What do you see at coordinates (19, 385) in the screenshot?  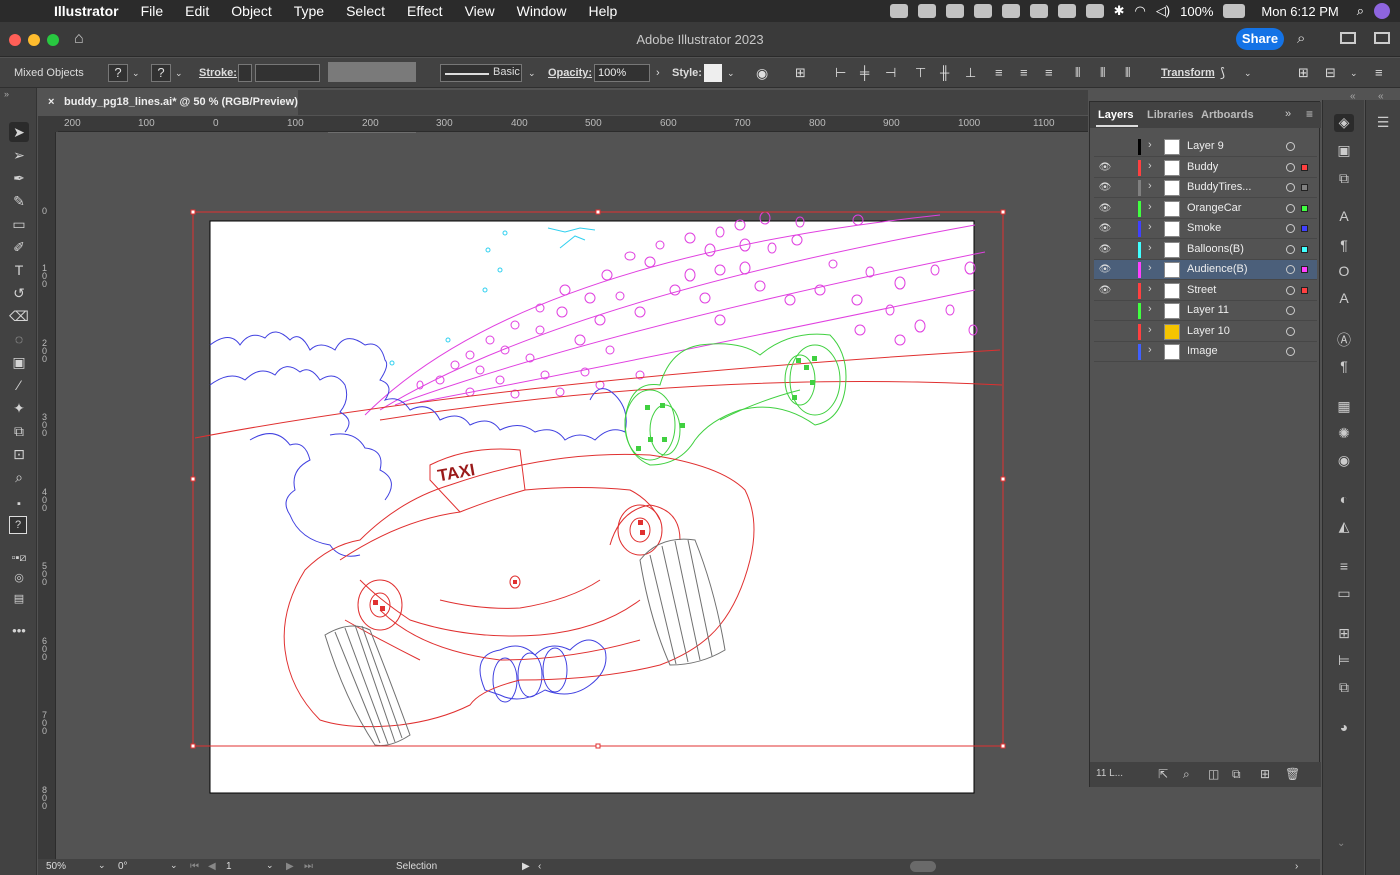 I see `eyedropper-tool-icon: ⁄` at bounding box center [19, 385].